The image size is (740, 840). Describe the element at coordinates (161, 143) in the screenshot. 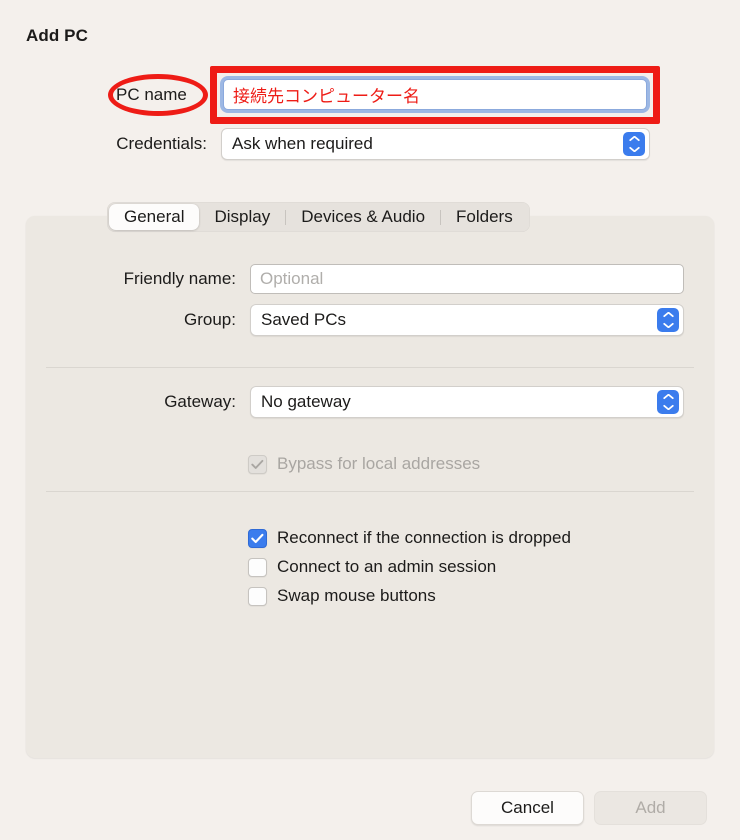

I see `credentials-label: Credentials:` at that location.